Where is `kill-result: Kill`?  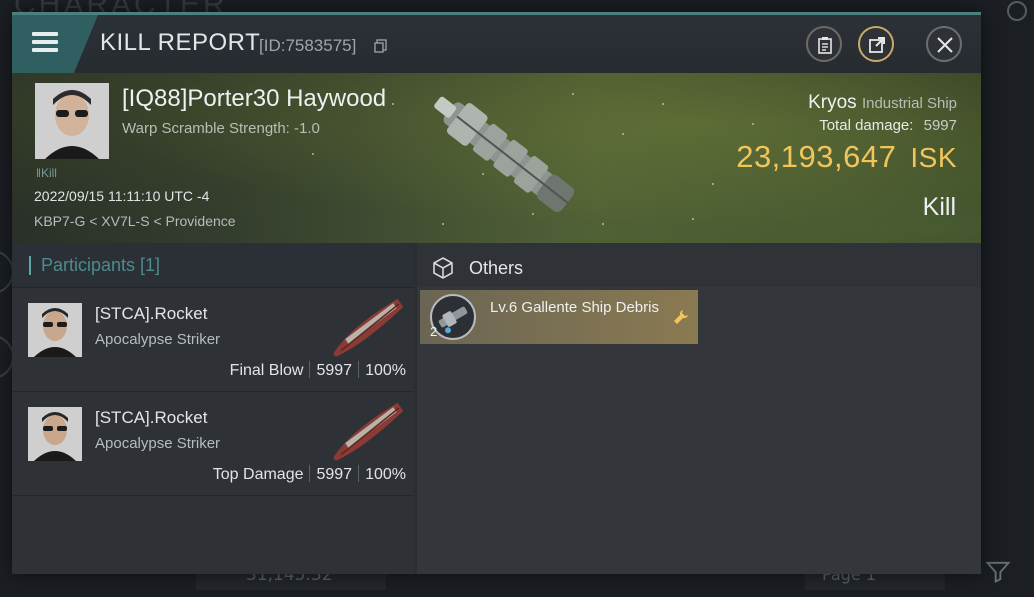 kill-result: Kill is located at coordinates (939, 207).